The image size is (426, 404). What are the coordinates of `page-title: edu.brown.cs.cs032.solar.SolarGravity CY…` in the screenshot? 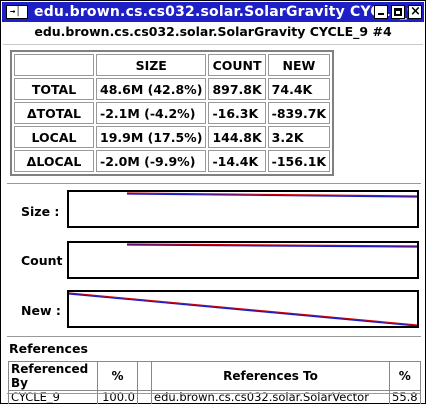 It's located at (213, 31).